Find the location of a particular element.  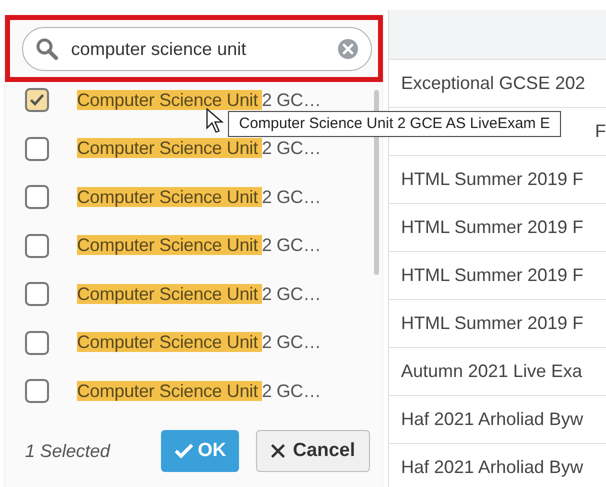

search-field: computer science unit is located at coordinates (197, 49).